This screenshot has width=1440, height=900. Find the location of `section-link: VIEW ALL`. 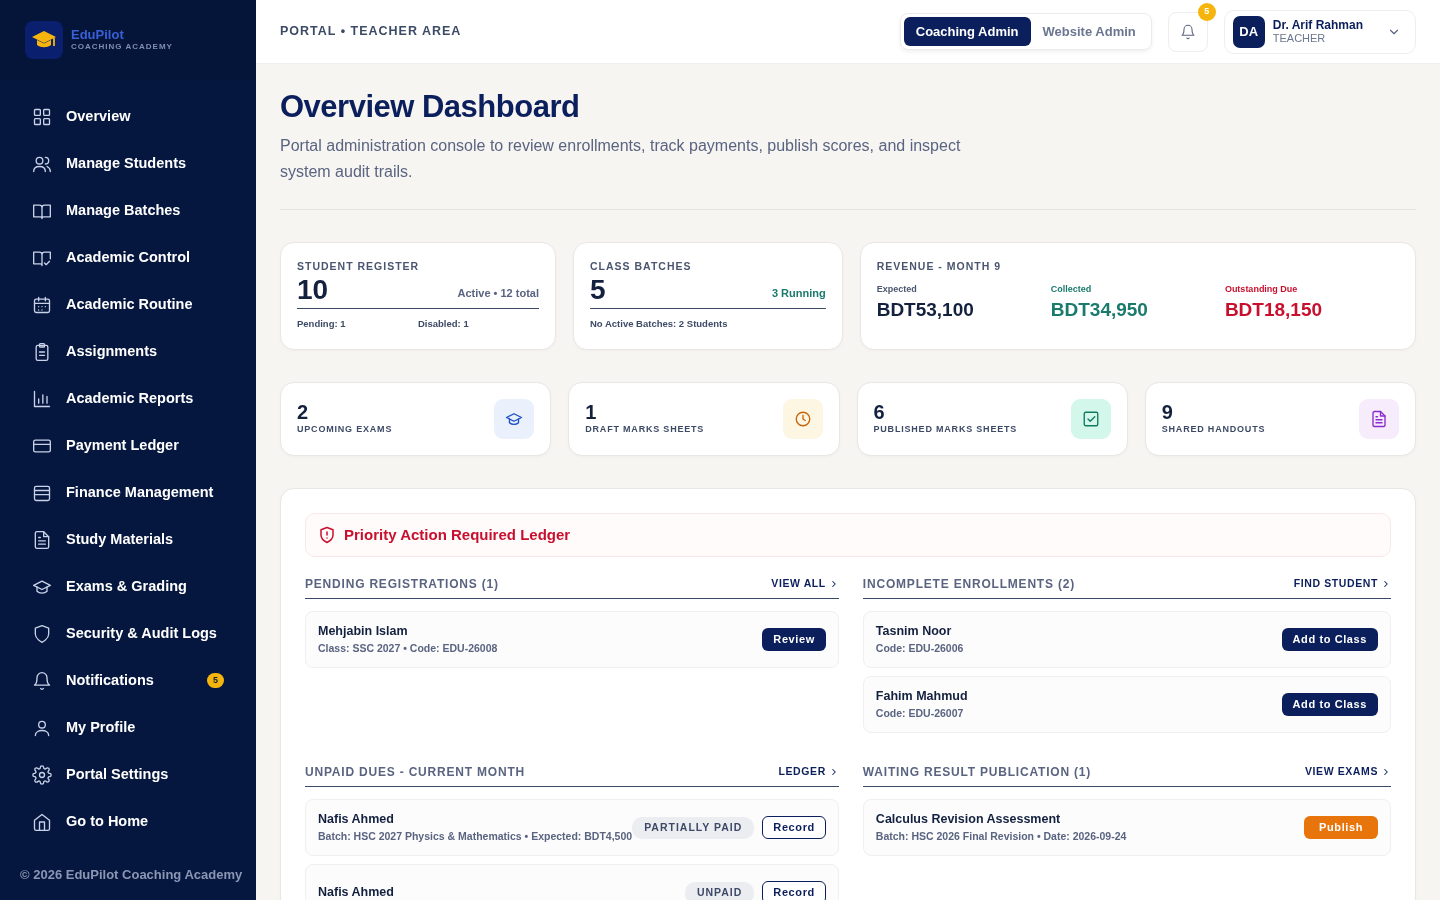

section-link: VIEW ALL is located at coordinates (805, 584).